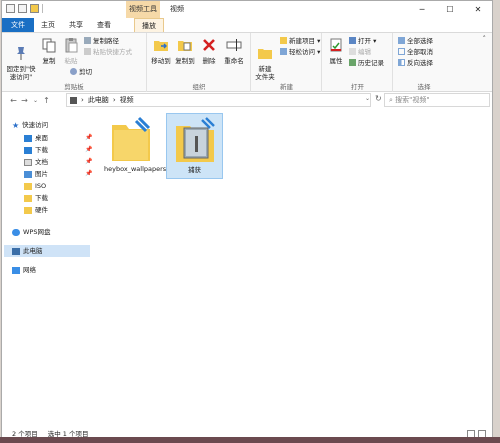 Image resolution: width=500 pixels, height=443 pixels. What do you see at coordinates (300, 52) in the screenshot?
I see `easy-access-button: 轻松访问 ▾` at bounding box center [300, 52].